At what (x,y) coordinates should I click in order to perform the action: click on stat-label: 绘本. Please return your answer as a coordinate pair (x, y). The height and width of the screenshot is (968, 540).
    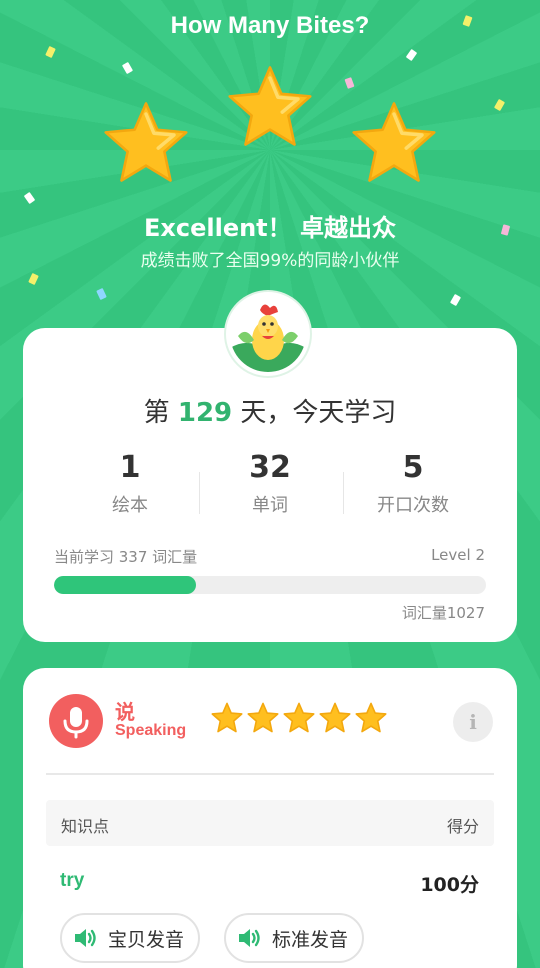
    Looking at the image, I should click on (130, 505).